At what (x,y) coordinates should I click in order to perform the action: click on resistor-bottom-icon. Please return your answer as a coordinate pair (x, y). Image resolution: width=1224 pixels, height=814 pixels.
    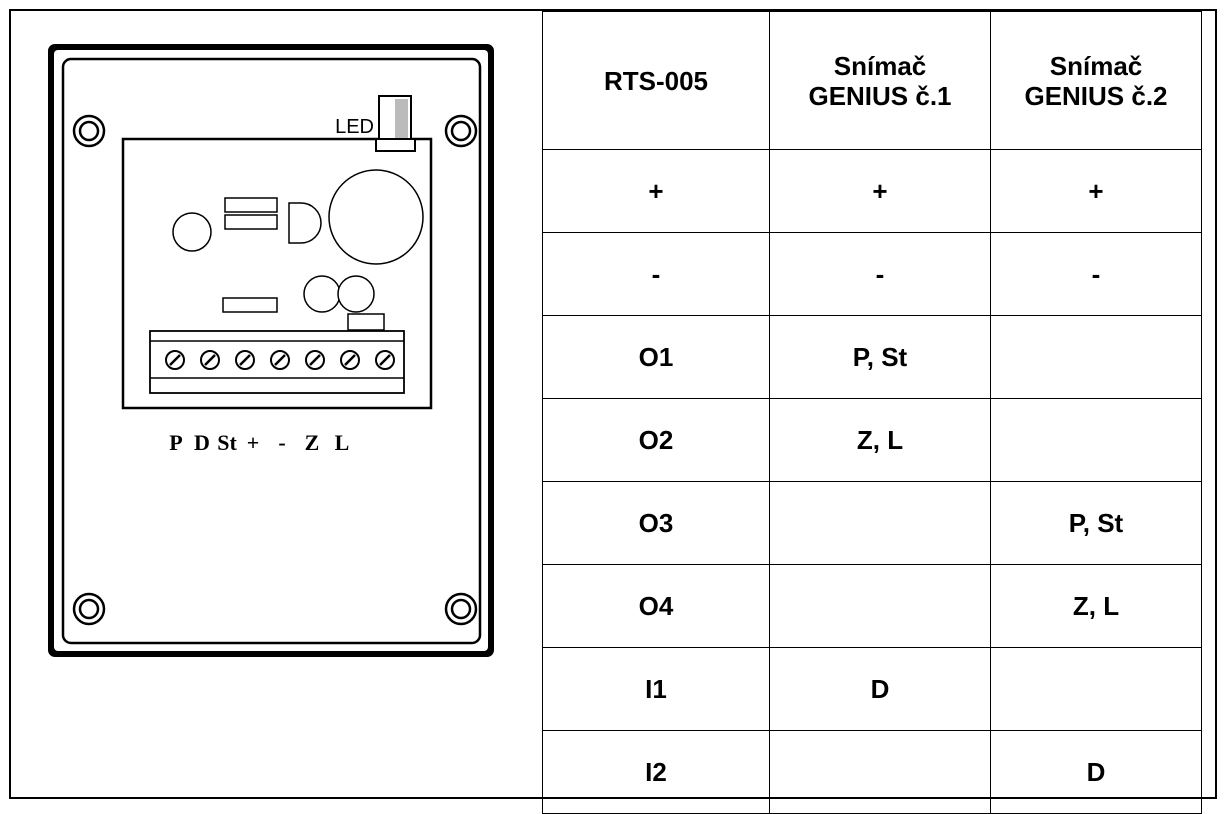
    Looking at the image, I should click on (250, 305).